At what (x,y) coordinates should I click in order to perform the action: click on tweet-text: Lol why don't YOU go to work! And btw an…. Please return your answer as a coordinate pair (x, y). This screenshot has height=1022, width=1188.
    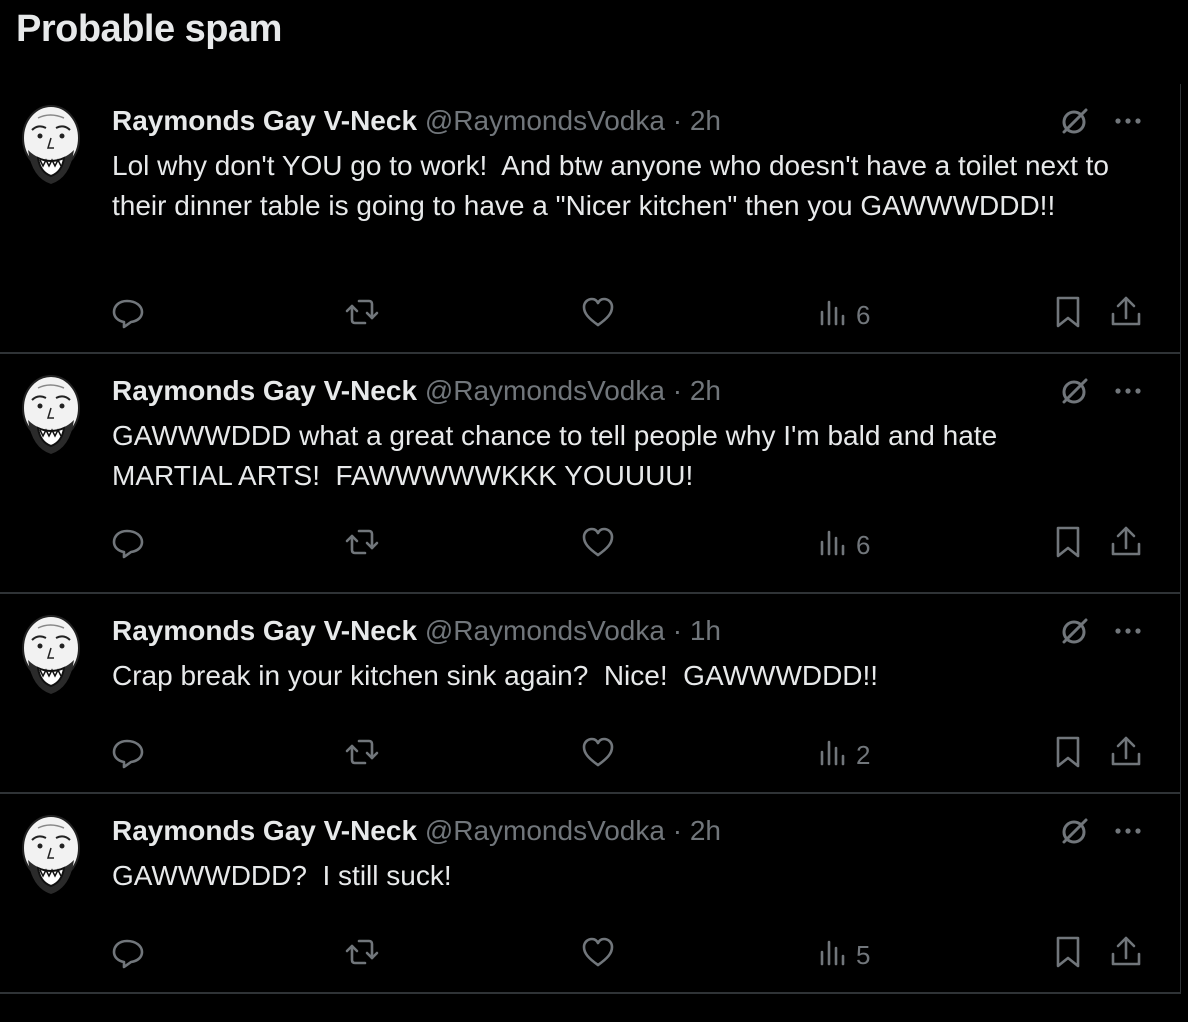
    Looking at the image, I should click on (614, 185).